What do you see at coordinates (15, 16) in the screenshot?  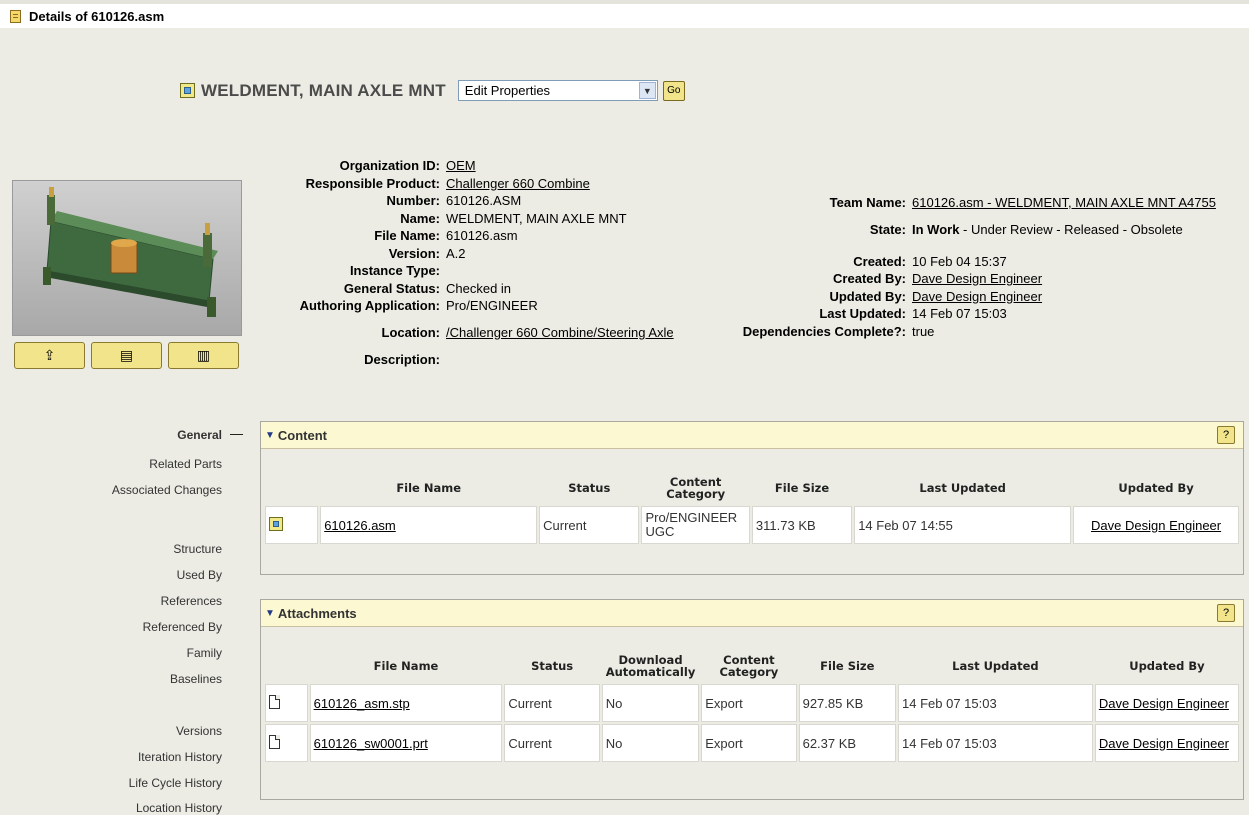 I see `document-icon` at bounding box center [15, 16].